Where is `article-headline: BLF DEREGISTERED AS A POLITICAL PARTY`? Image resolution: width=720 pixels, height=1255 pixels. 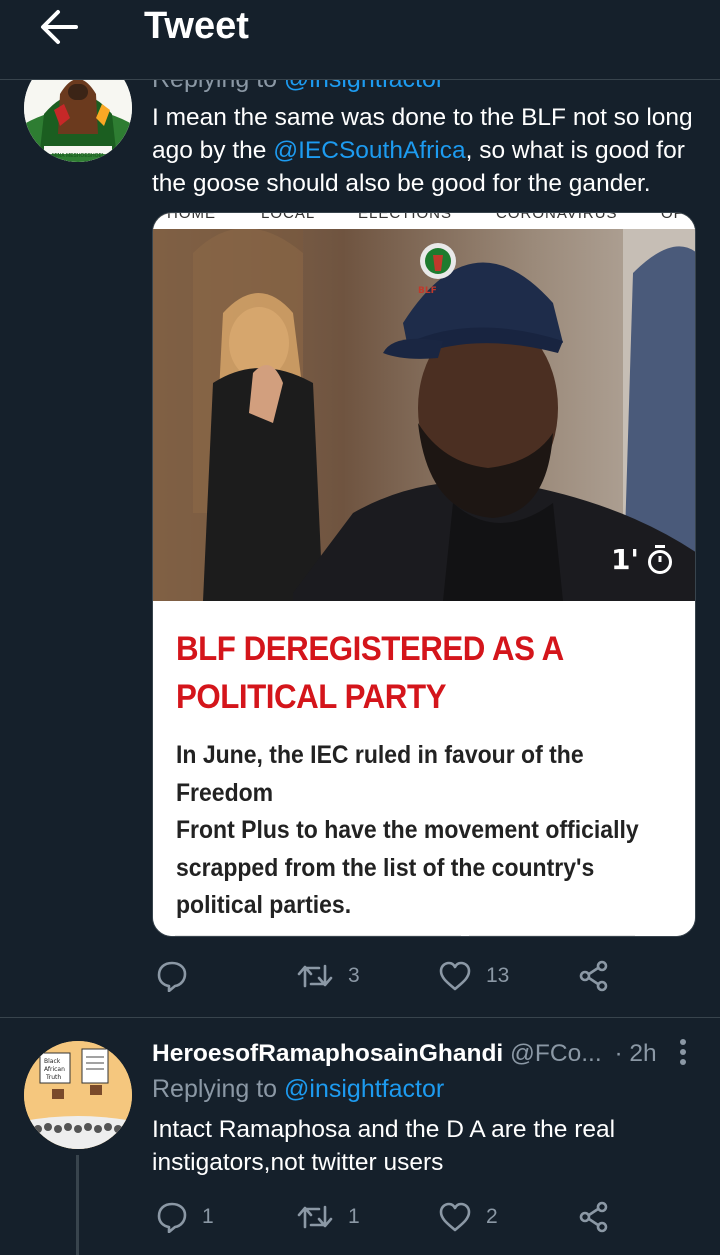 article-headline: BLF DEREGISTERED AS A POLITICAL PARTY is located at coordinates (406, 673).